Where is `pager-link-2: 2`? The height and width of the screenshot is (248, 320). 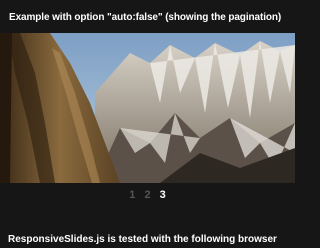 pager-link-2: 2 is located at coordinates (147, 195).